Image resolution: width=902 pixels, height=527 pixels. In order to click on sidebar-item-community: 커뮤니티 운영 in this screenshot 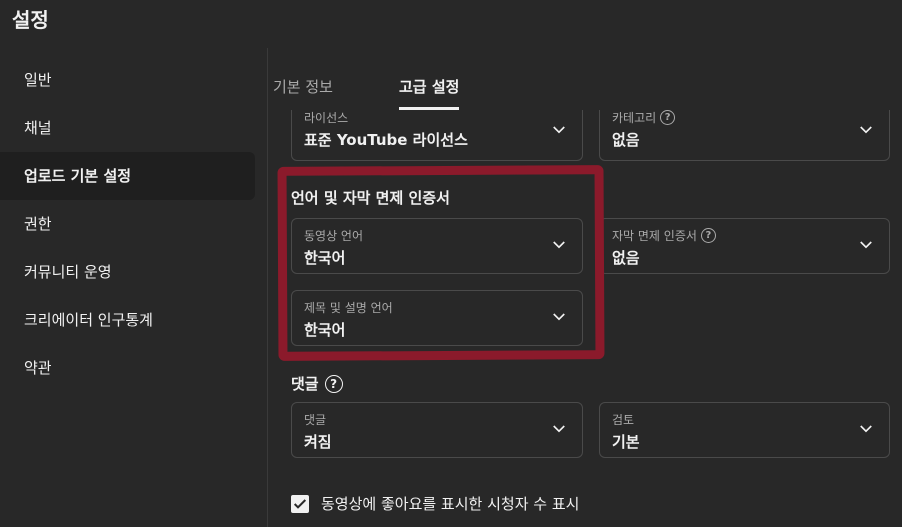, I will do `click(127, 272)`.